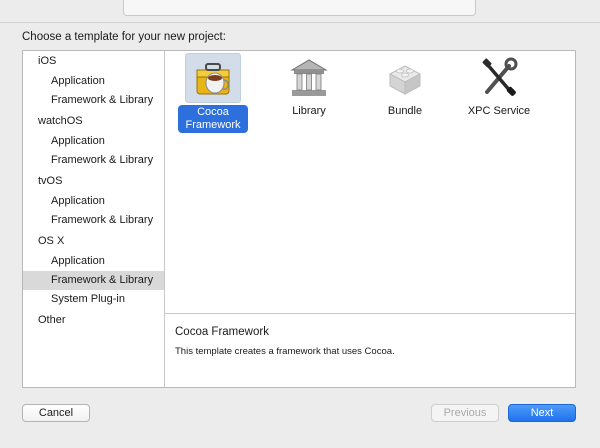 This screenshot has width=600, height=448. I want to click on sidebar-item-tvos-application: Application, so click(93, 201).